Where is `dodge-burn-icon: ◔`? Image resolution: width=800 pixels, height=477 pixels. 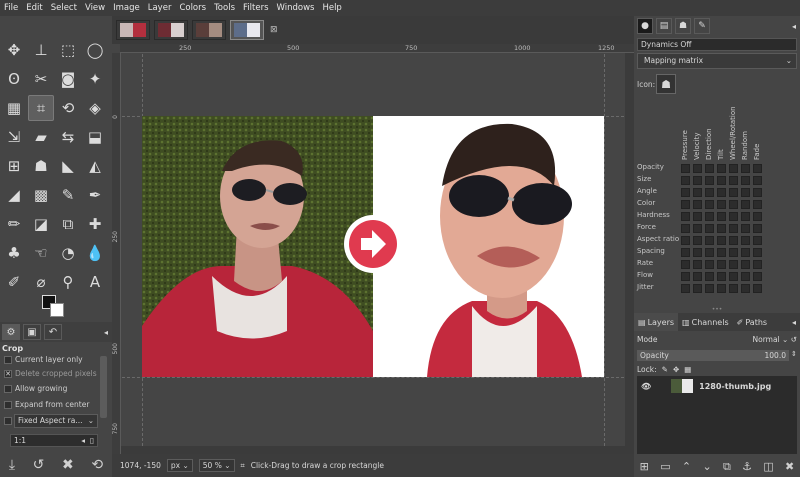 dodge-burn-icon: ◔ is located at coordinates (68, 253).